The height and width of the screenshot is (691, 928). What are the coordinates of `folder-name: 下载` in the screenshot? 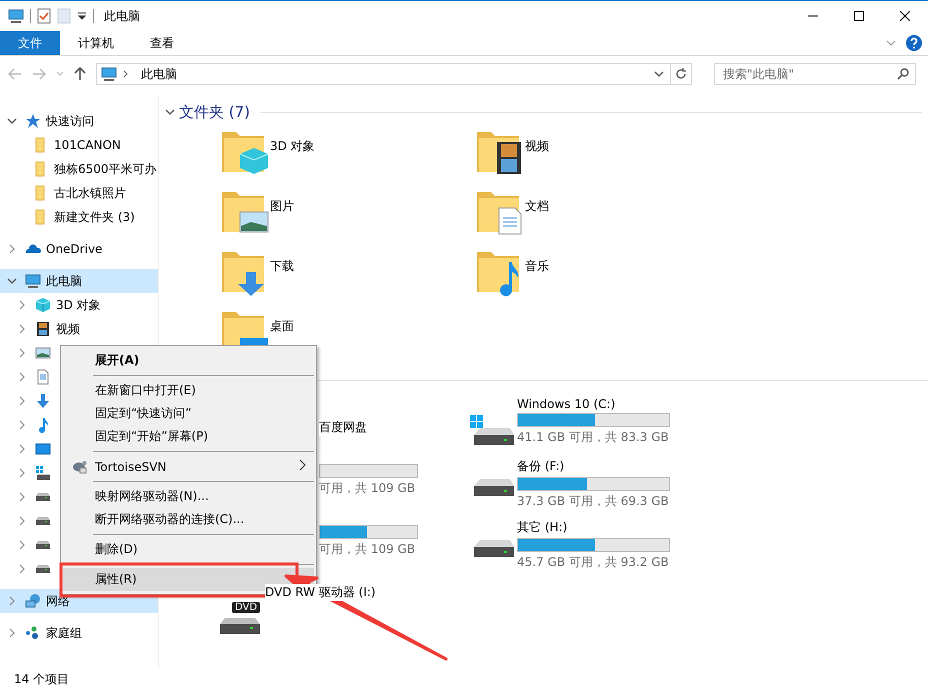 It's located at (282, 278).